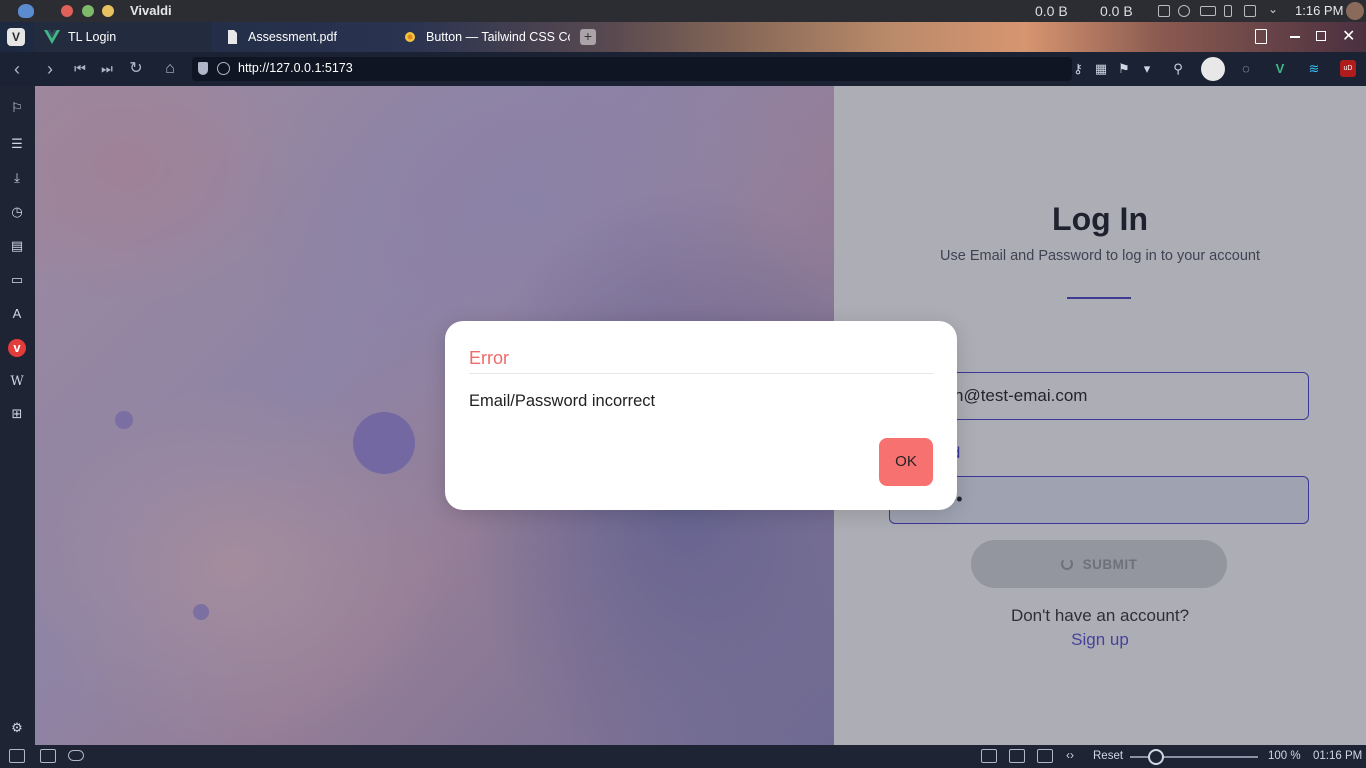 The height and width of the screenshot is (768, 1366). What do you see at coordinates (1116, 11) in the screenshot?
I see `net-up-readout: 0.0 B` at bounding box center [1116, 11].